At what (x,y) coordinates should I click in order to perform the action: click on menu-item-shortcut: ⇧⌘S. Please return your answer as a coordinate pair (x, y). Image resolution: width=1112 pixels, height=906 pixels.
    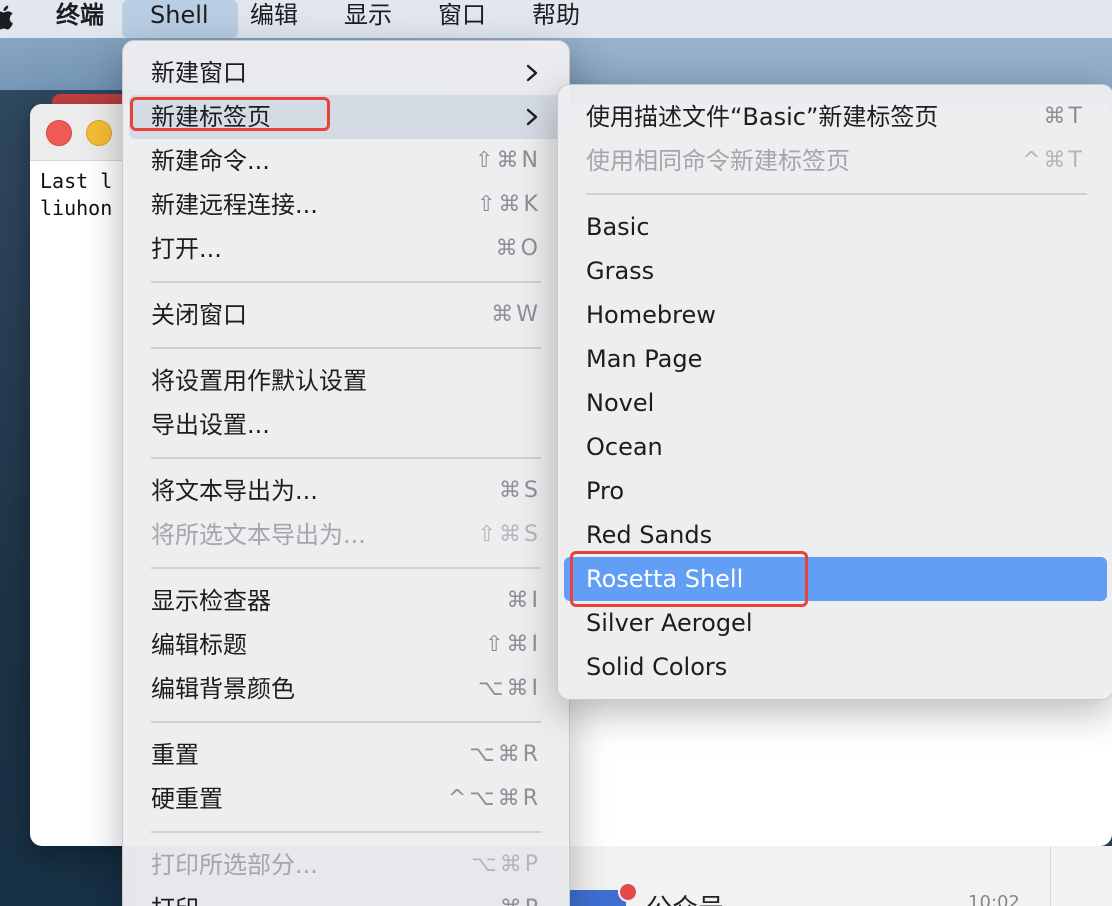
    Looking at the image, I should click on (509, 534).